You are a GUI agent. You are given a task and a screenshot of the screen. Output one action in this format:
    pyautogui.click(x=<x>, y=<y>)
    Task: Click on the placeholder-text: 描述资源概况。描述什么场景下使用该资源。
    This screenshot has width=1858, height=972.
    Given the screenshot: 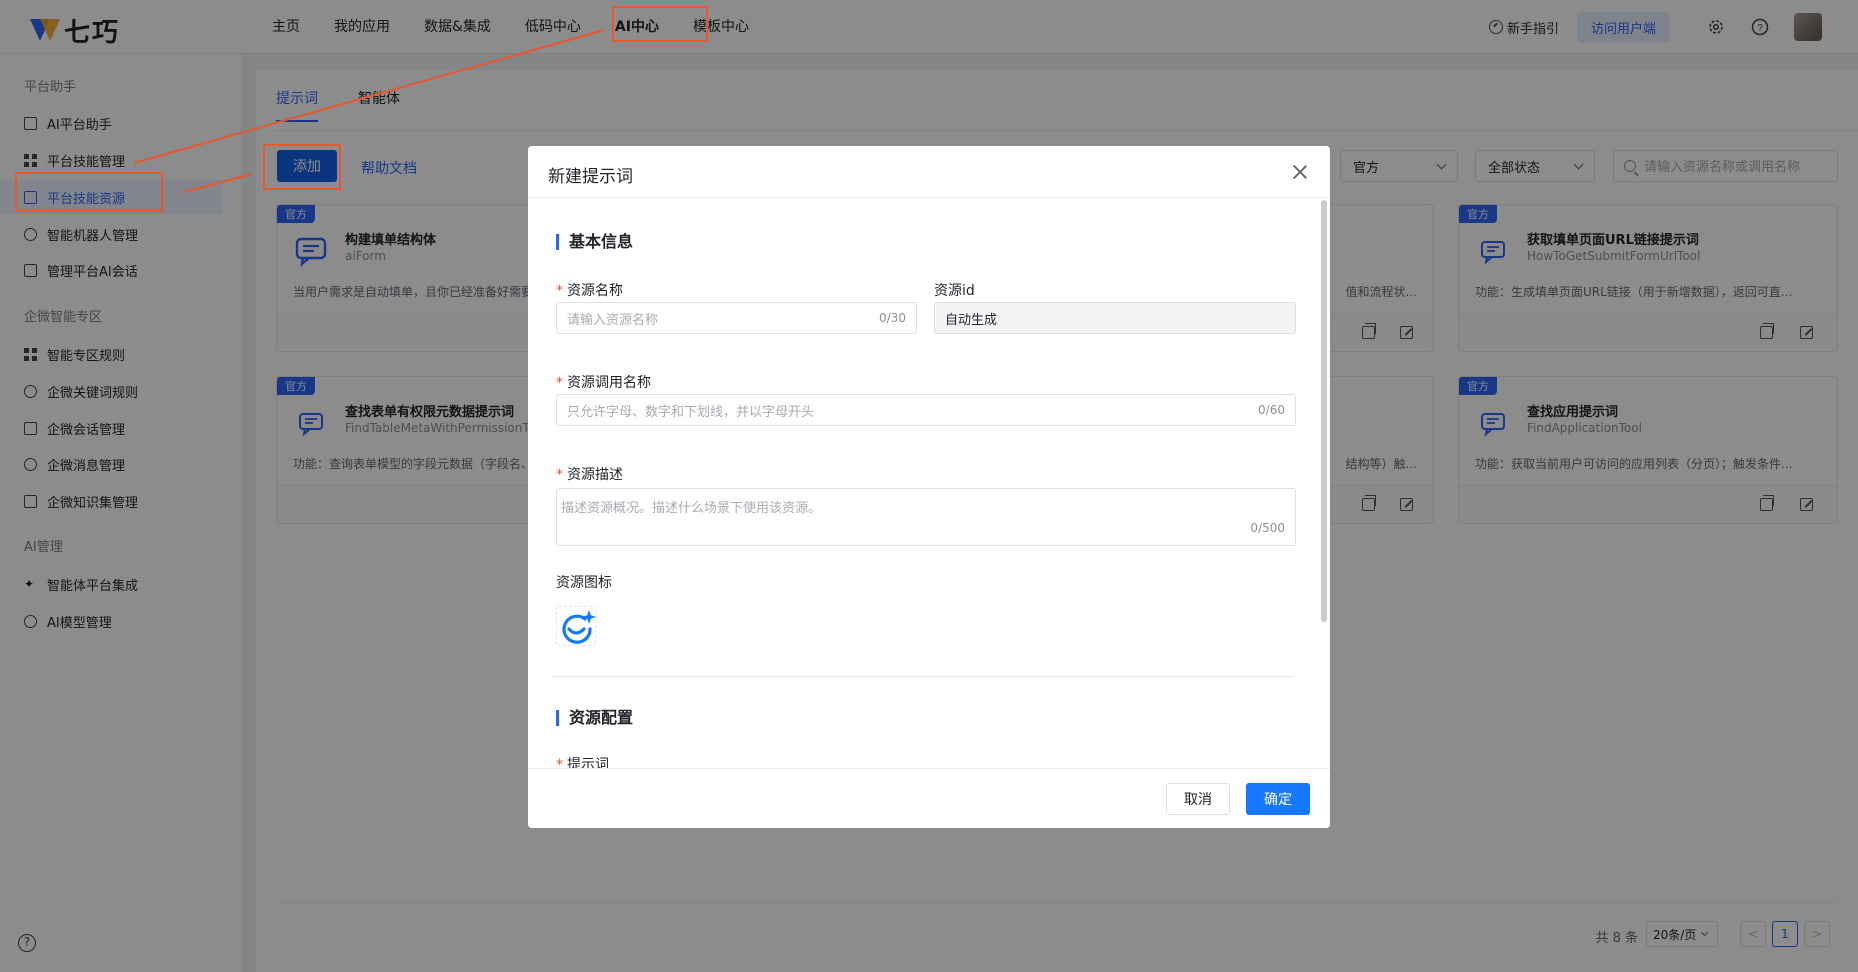 What is the action you would take?
    pyautogui.click(x=691, y=508)
    